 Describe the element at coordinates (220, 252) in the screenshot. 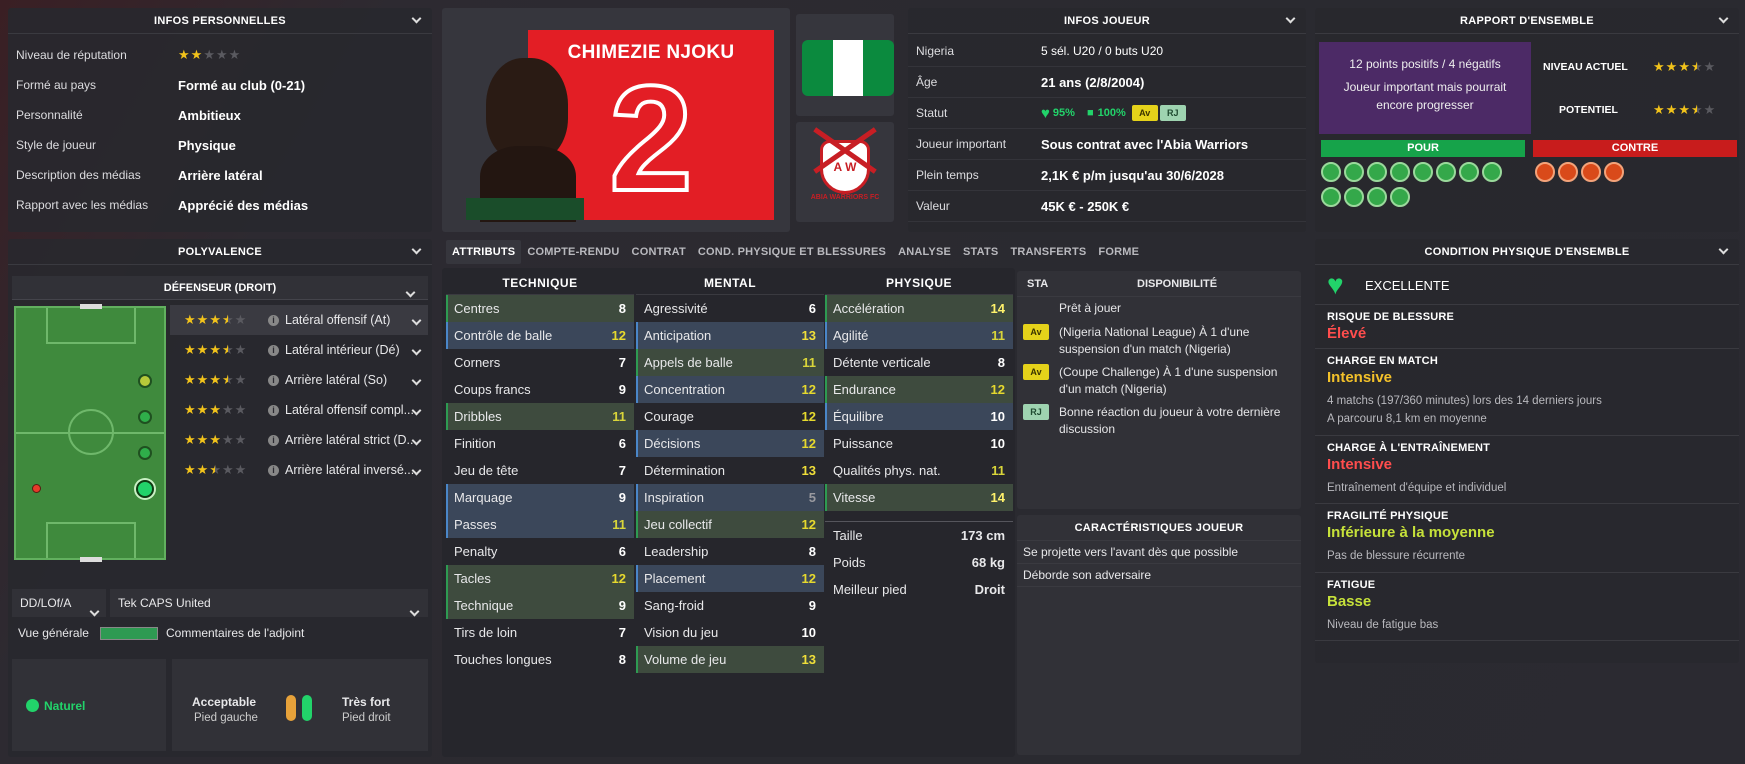

I see `versatility-header: POLYVALENCE` at that location.